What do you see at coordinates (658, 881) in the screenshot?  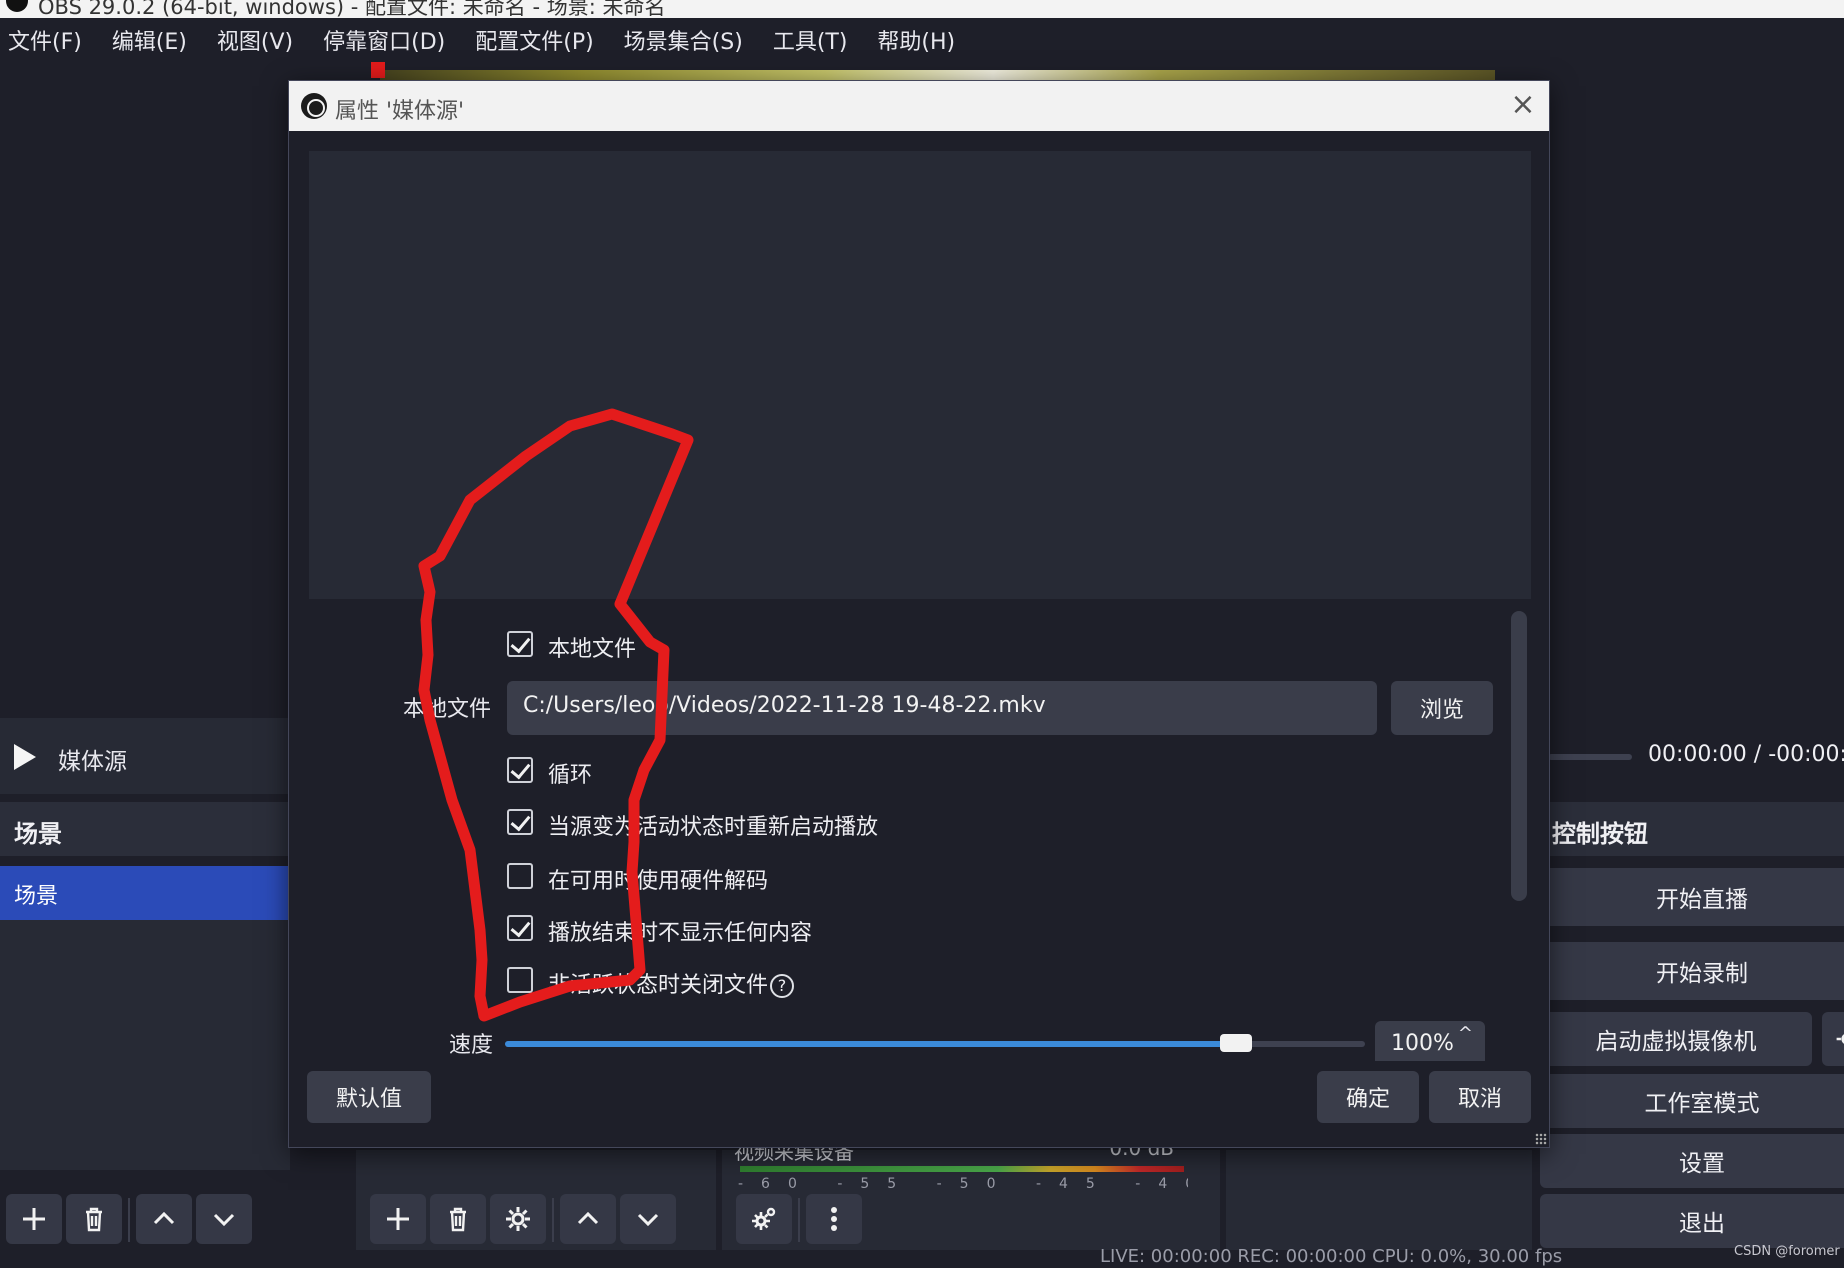 I see `hardware-decoding-label: 在可用时使用硬件解码` at bounding box center [658, 881].